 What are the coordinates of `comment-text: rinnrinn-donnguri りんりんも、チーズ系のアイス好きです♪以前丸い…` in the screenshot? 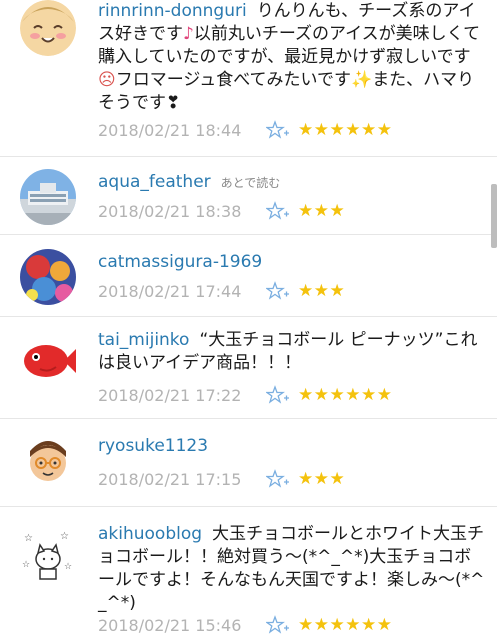 It's located at (291, 57).